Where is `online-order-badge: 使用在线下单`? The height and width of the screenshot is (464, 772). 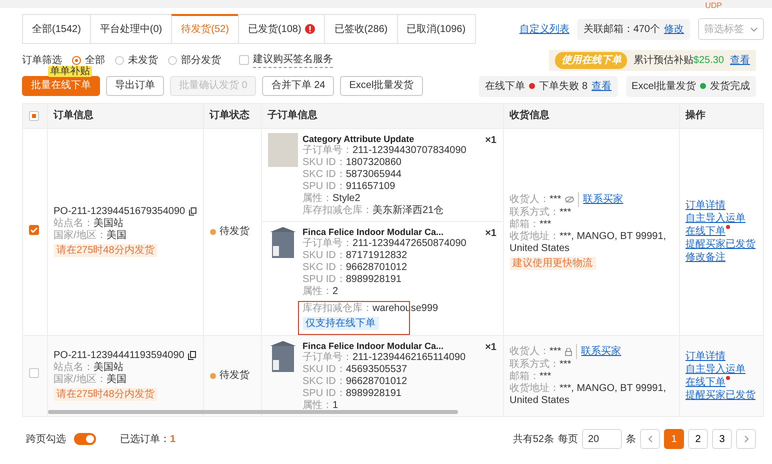 online-order-badge: 使用在线下单 is located at coordinates (591, 60).